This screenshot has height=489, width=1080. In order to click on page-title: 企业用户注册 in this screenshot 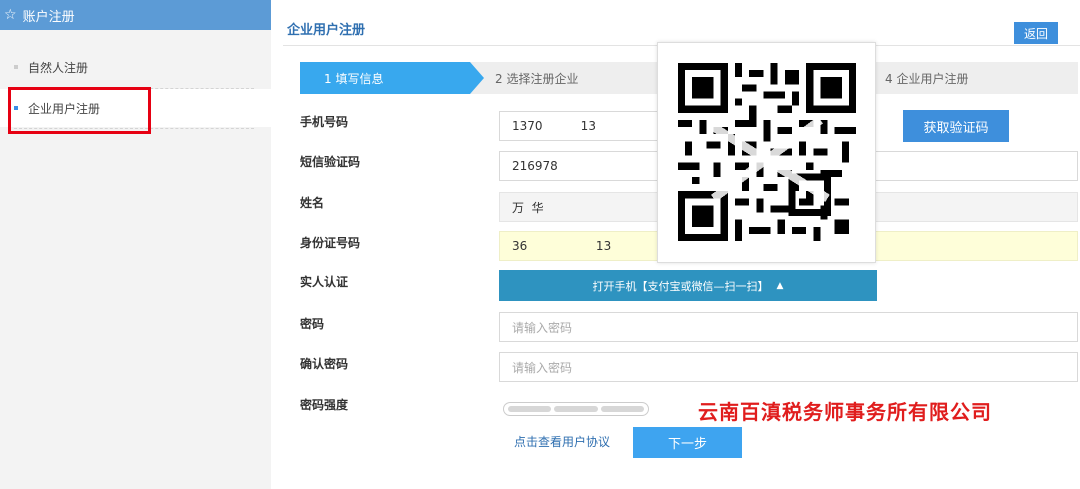, I will do `click(326, 30)`.